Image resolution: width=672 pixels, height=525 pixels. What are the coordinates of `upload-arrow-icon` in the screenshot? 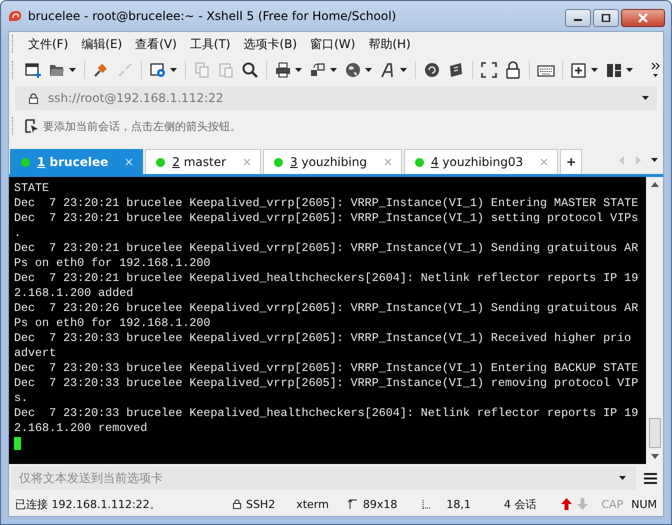 It's located at (566, 504).